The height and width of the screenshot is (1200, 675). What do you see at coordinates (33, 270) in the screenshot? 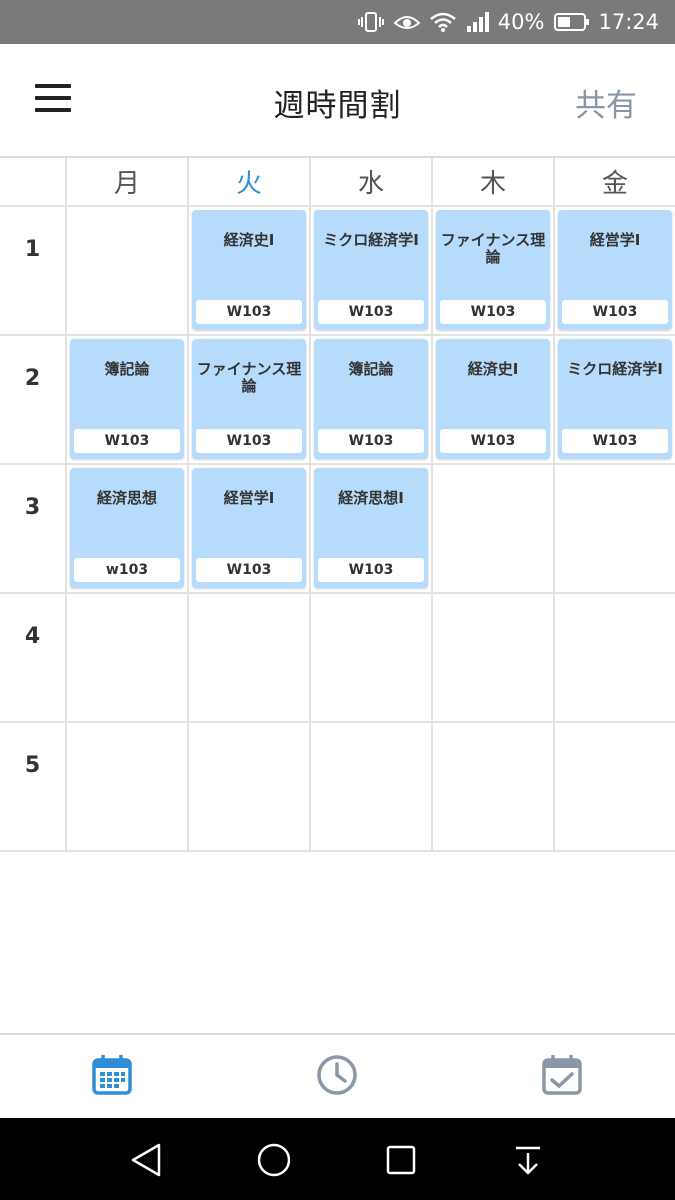
I see `period-label: 1` at bounding box center [33, 270].